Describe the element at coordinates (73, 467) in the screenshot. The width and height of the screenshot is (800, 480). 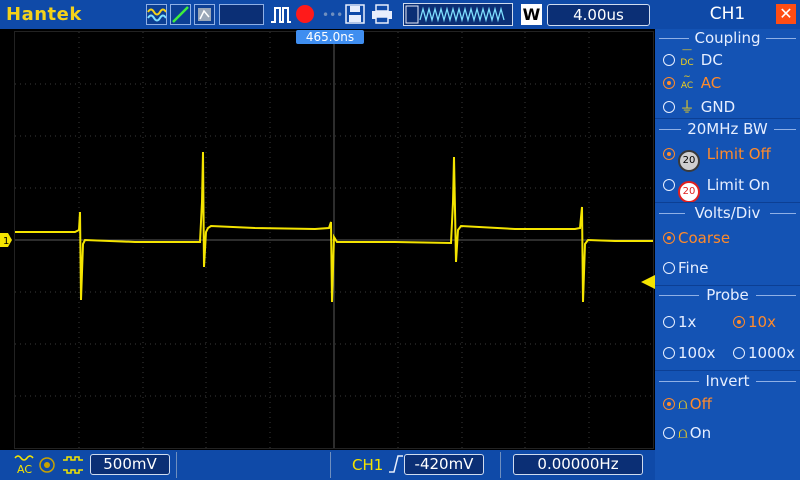
I see `invert-icon` at that location.